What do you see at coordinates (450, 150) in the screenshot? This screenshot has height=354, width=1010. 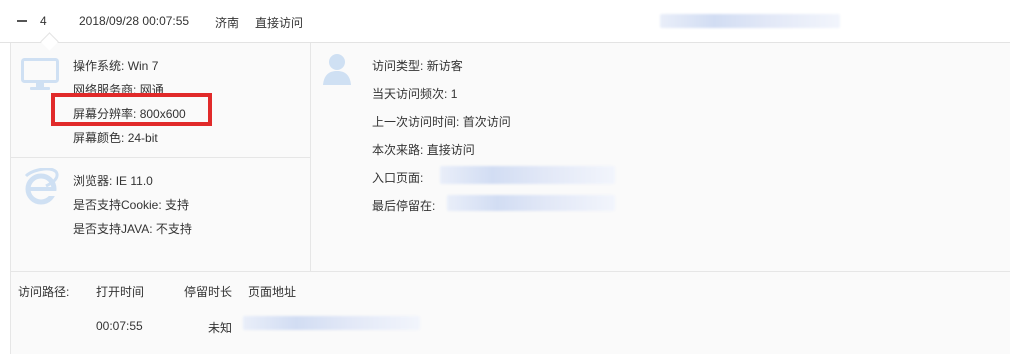 I see `referrer-value: 直接访问` at bounding box center [450, 150].